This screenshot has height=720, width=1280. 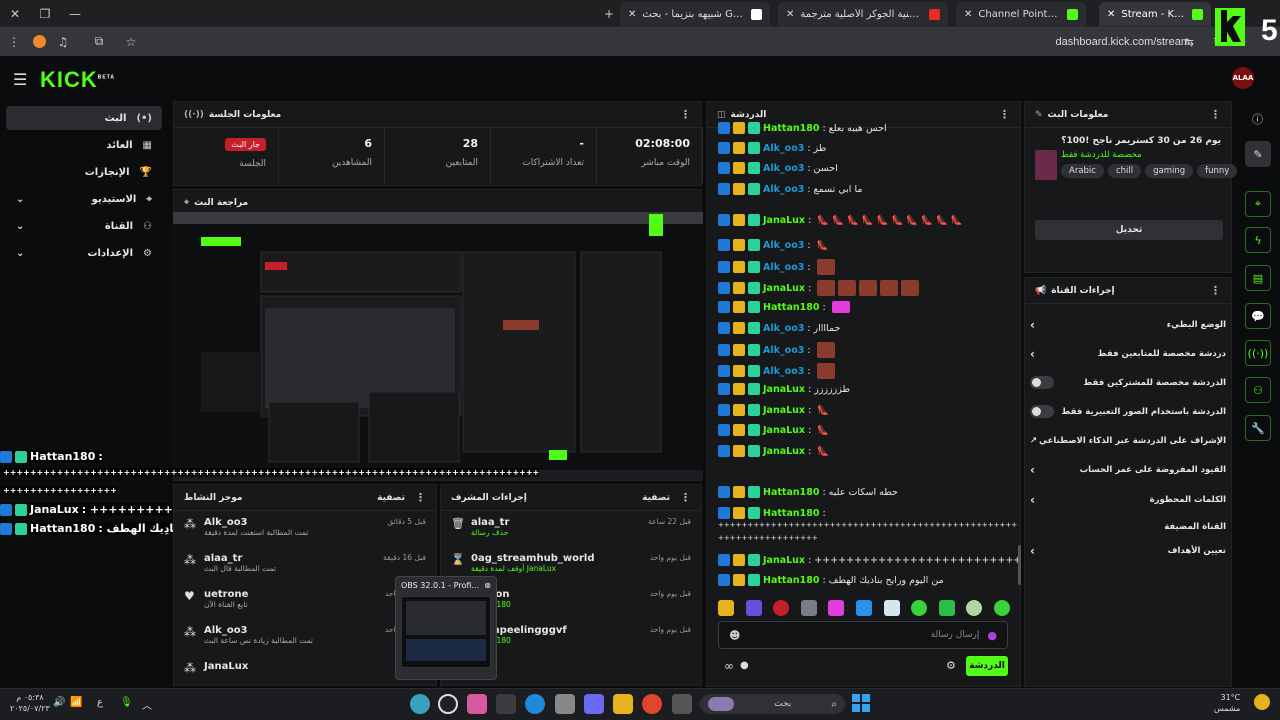 What do you see at coordinates (420, 704) in the screenshot?
I see `taskbar-app-globe-icon` at bounding box center [420, 704].